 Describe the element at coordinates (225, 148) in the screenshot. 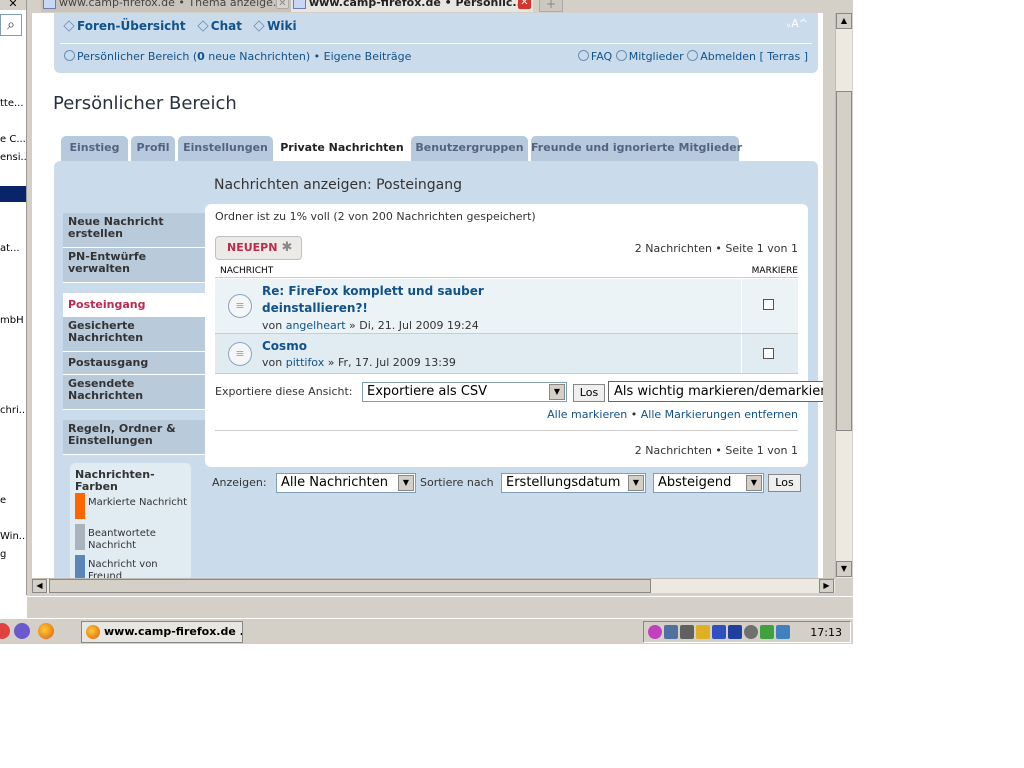

I see `tab-einstellungen: Einstellungen` at that location.